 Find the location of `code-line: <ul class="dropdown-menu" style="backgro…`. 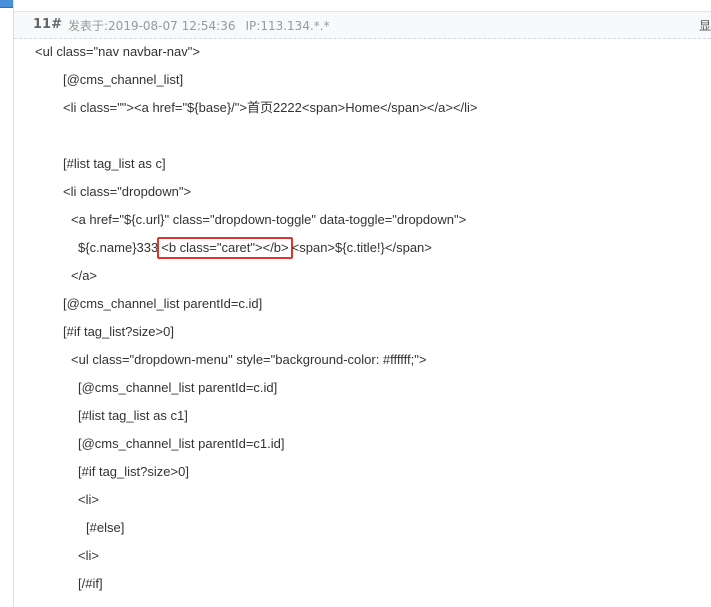

code-line: <ul class="dropdown-menu" style="backgro… is located at coordinates (249, 359).